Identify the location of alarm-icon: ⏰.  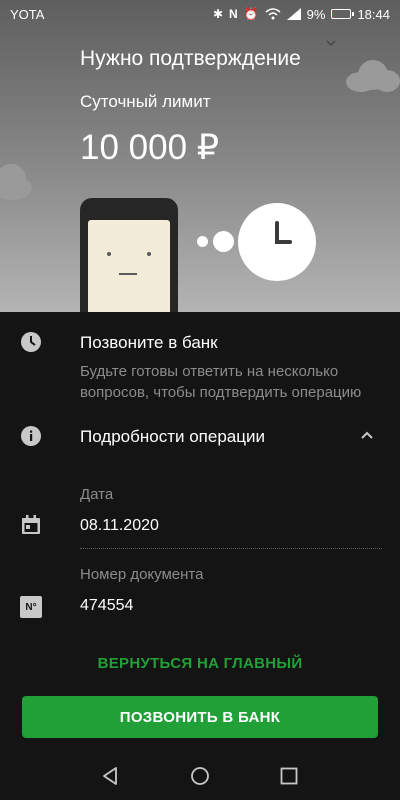
(251, 14).